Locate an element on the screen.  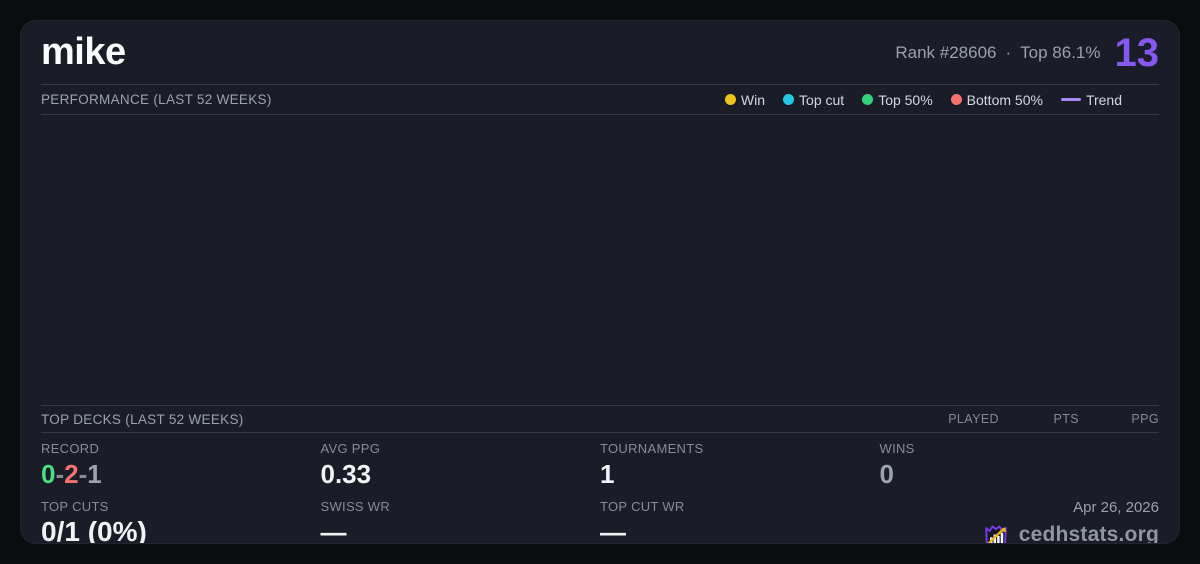
wins-label: WINS is located at coordinates (897, 448).